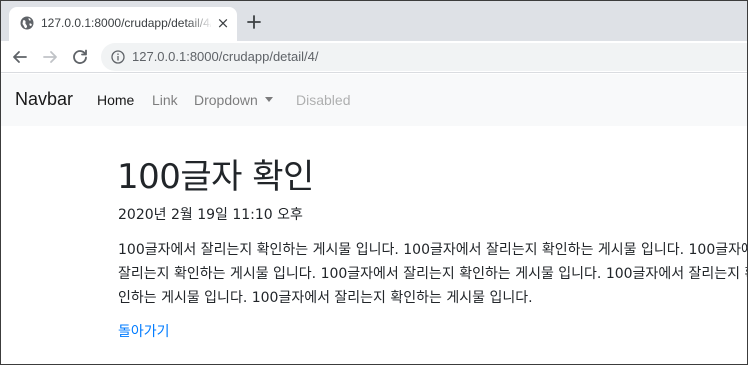 Image resolution: width=748 pixels, height=365 pixels. I want to click on nav-link-disabled: Disabled, so click(323, 100).